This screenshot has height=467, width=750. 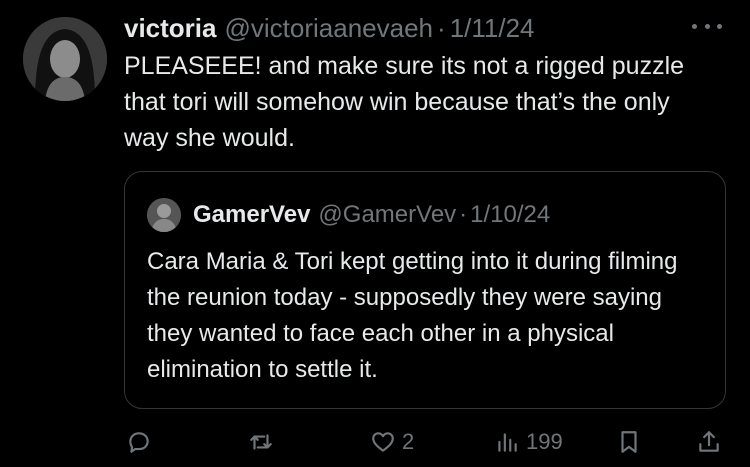 I want to click on quoted-author-name: GamerVev, so click(x=251, y=215).